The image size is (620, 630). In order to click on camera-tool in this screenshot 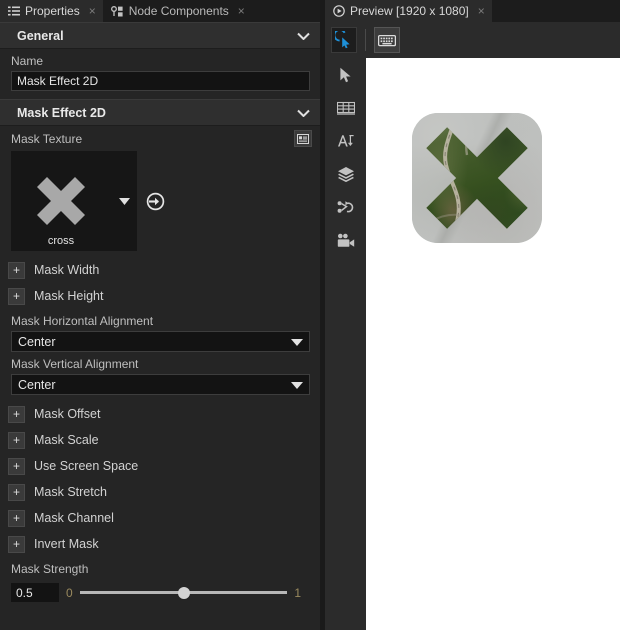, I will do `click(346, 240)`.